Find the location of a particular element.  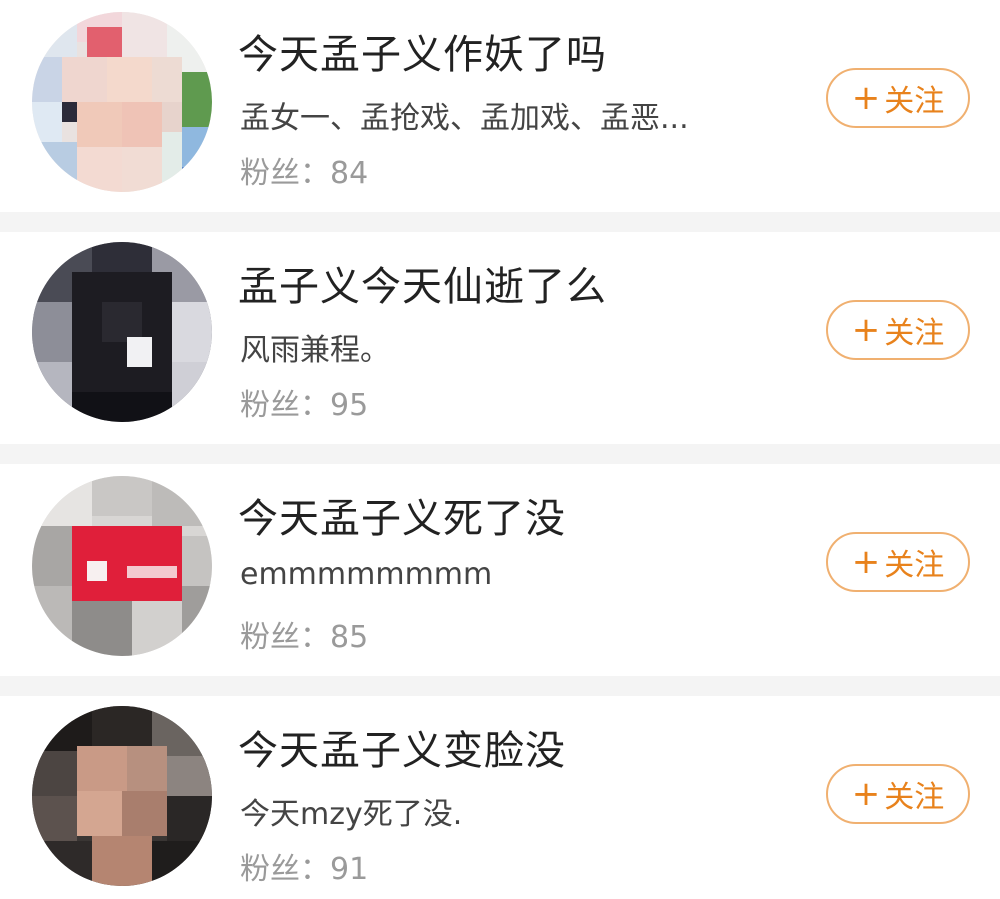

fans-count: 粉丝：95 is located at coordinates (304, 402).